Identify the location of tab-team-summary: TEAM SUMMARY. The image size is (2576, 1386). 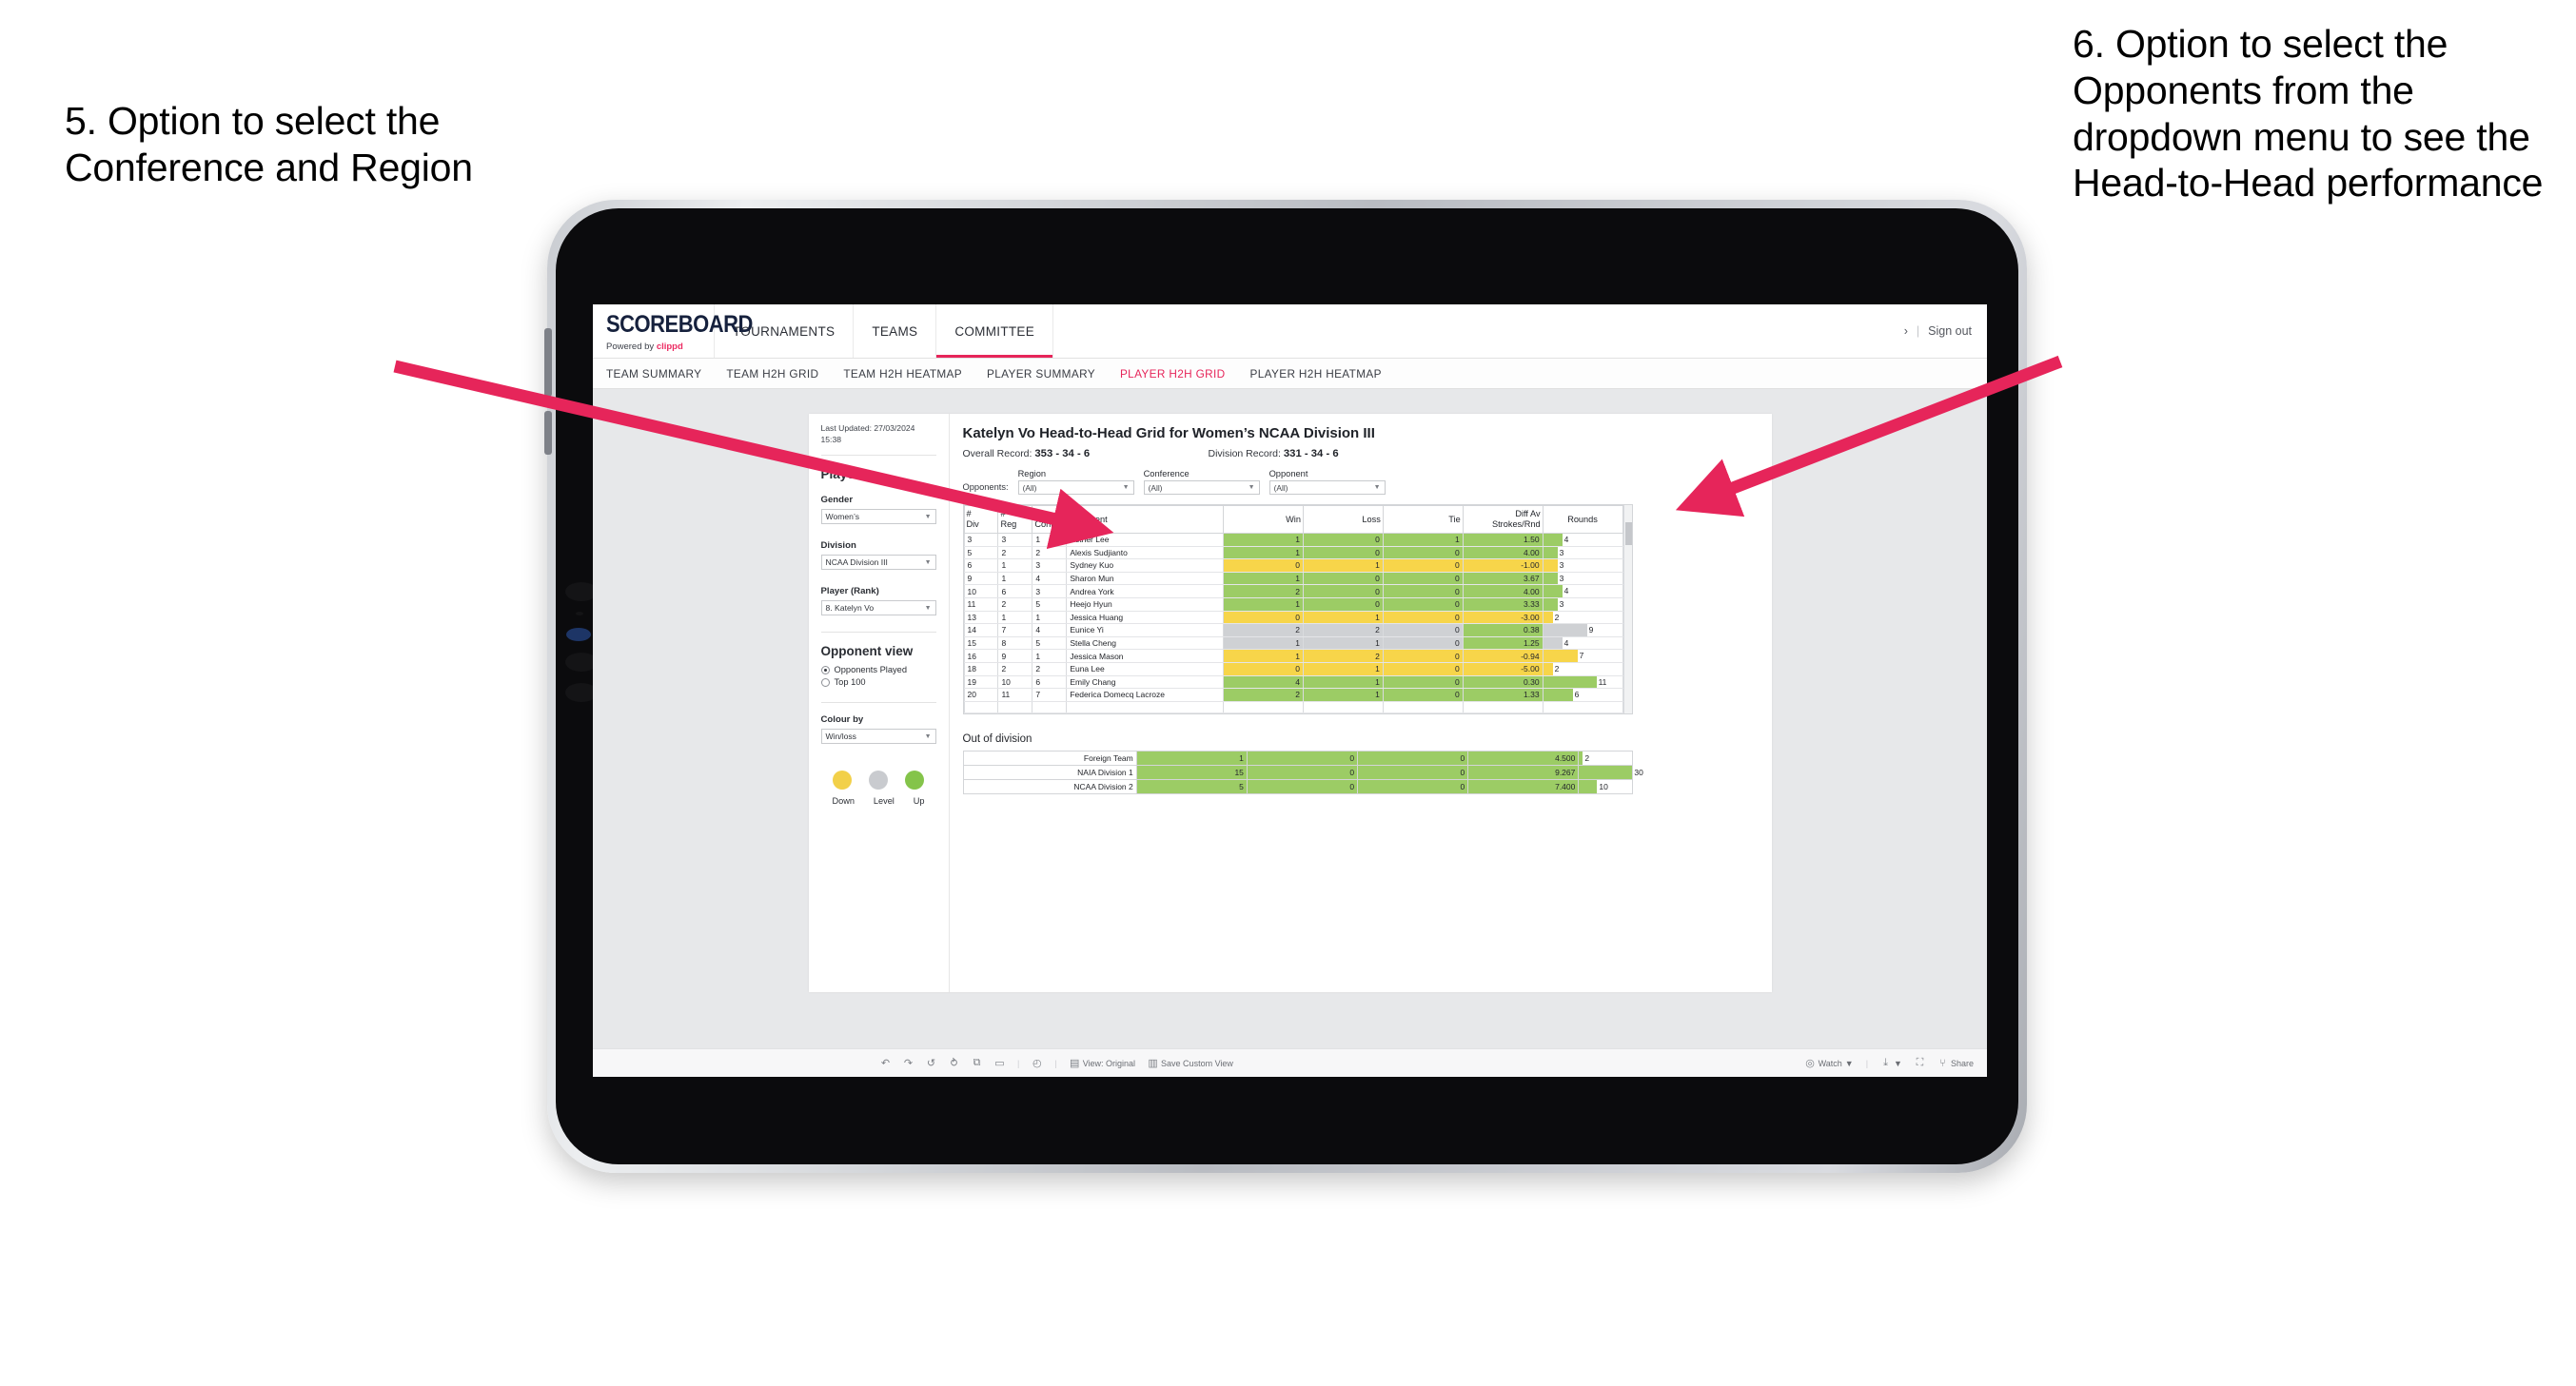
(653, 374).